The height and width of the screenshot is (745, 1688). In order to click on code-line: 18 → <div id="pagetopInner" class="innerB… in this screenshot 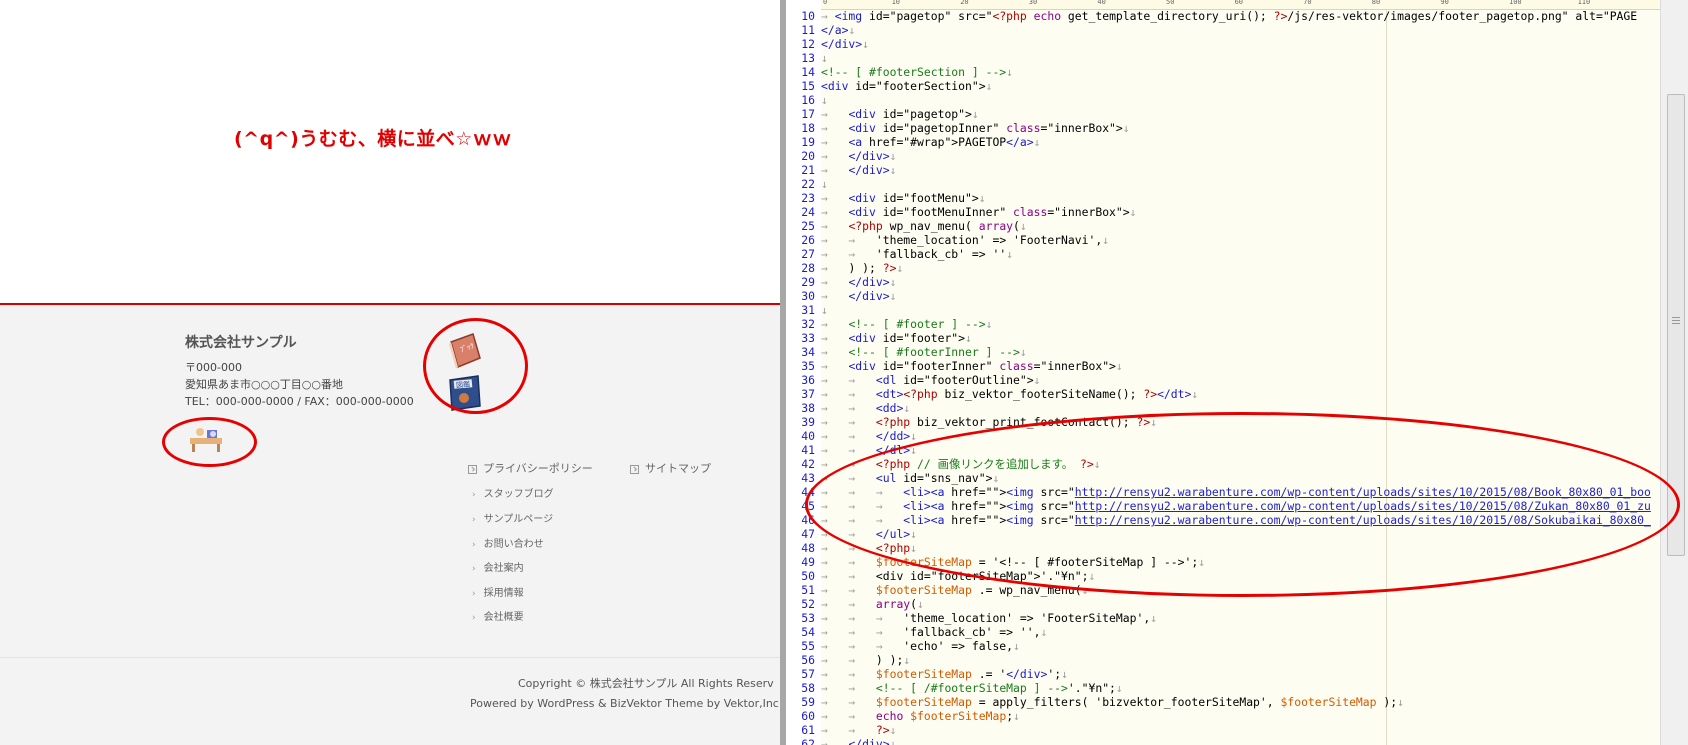, I will do `click(1220, 128)`.